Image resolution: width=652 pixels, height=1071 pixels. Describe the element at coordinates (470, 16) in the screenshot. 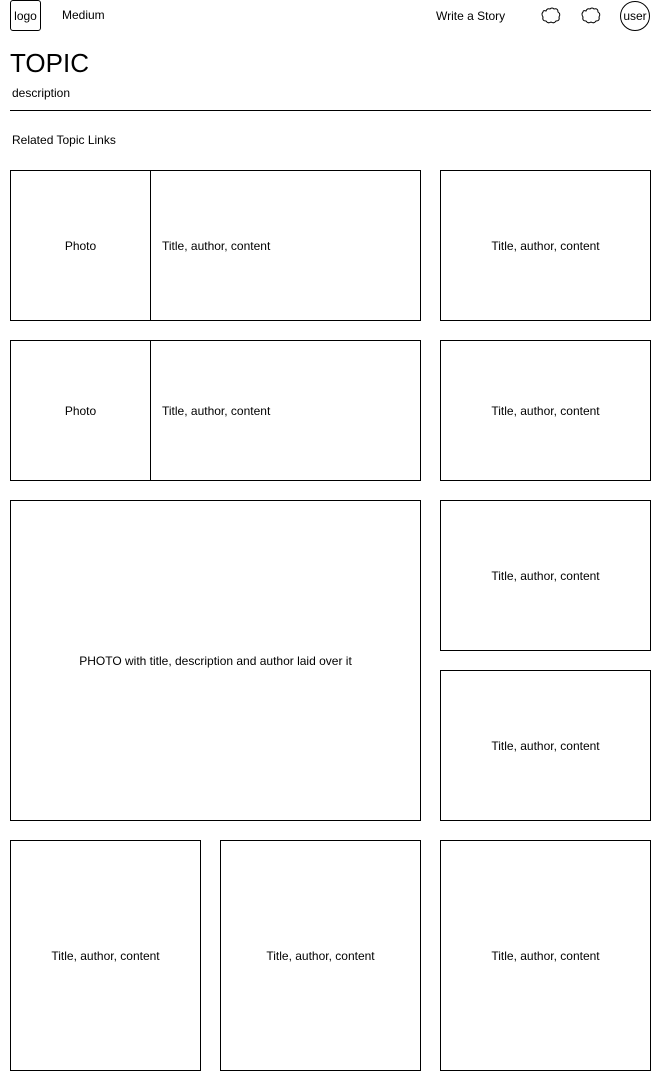

I see `write-story-link: Write a Story` at that location.